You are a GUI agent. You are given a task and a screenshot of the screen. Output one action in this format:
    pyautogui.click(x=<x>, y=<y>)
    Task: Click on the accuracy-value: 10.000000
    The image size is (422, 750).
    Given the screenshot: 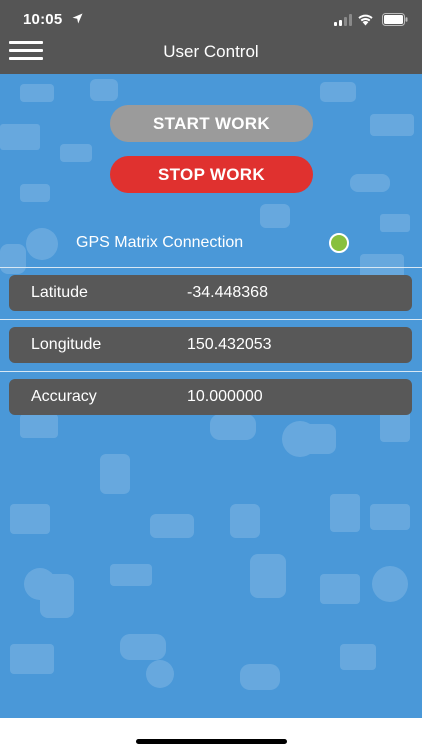 What is the action you would take?
    pyautogui.click(x=225, y=396)
    